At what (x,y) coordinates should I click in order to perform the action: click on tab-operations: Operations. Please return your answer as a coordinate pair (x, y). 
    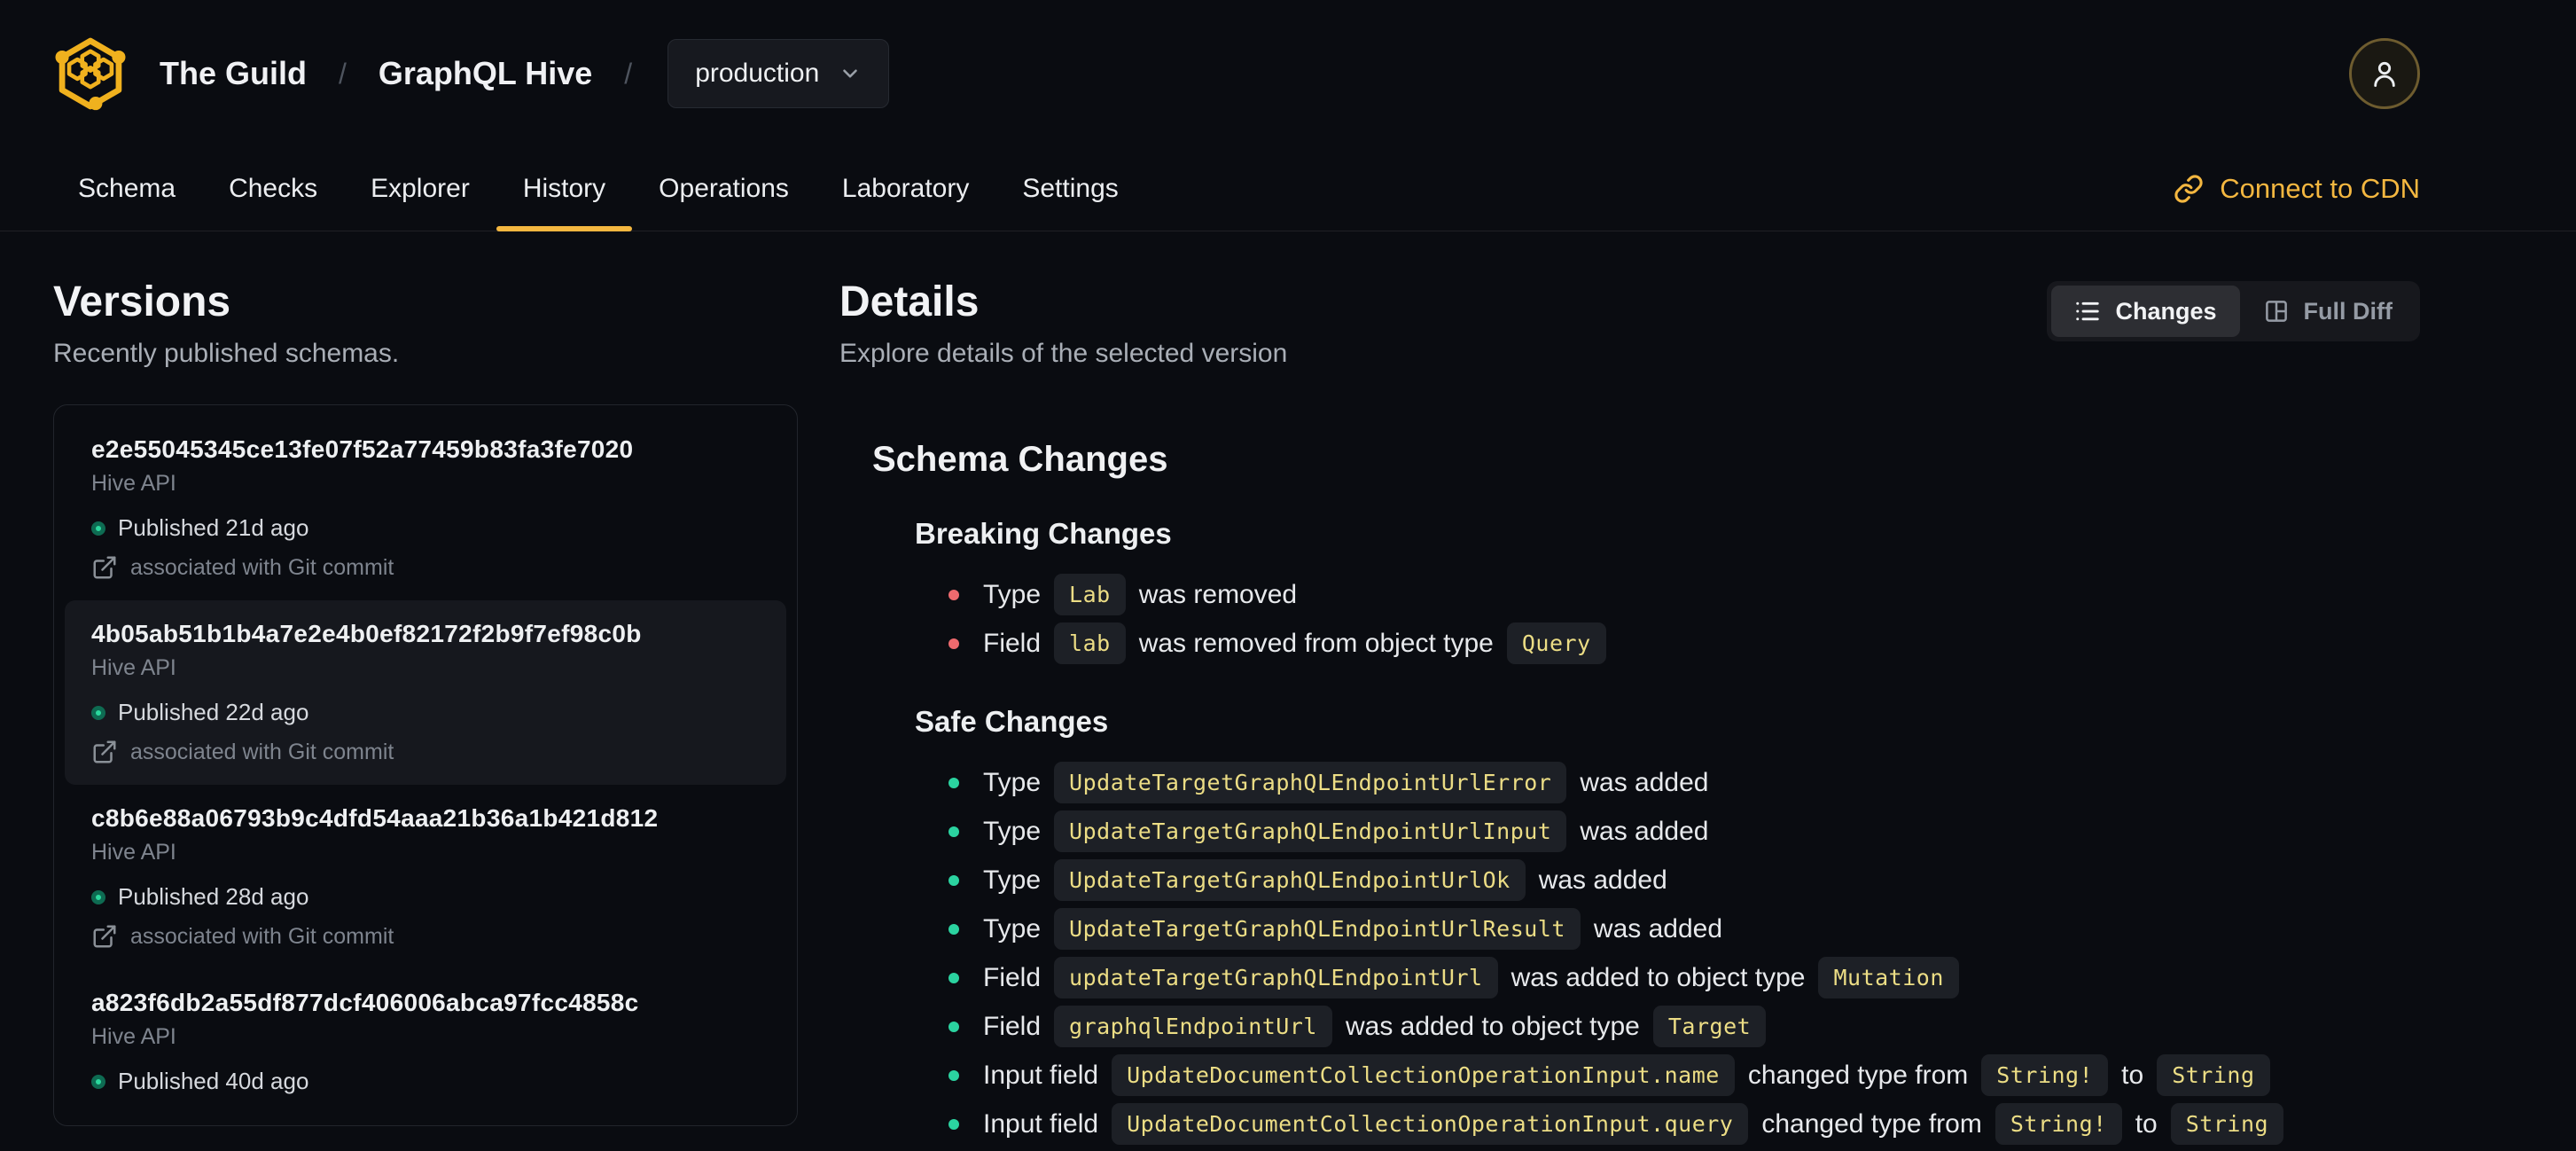
    Looking at the image, I should click on (724, 189).